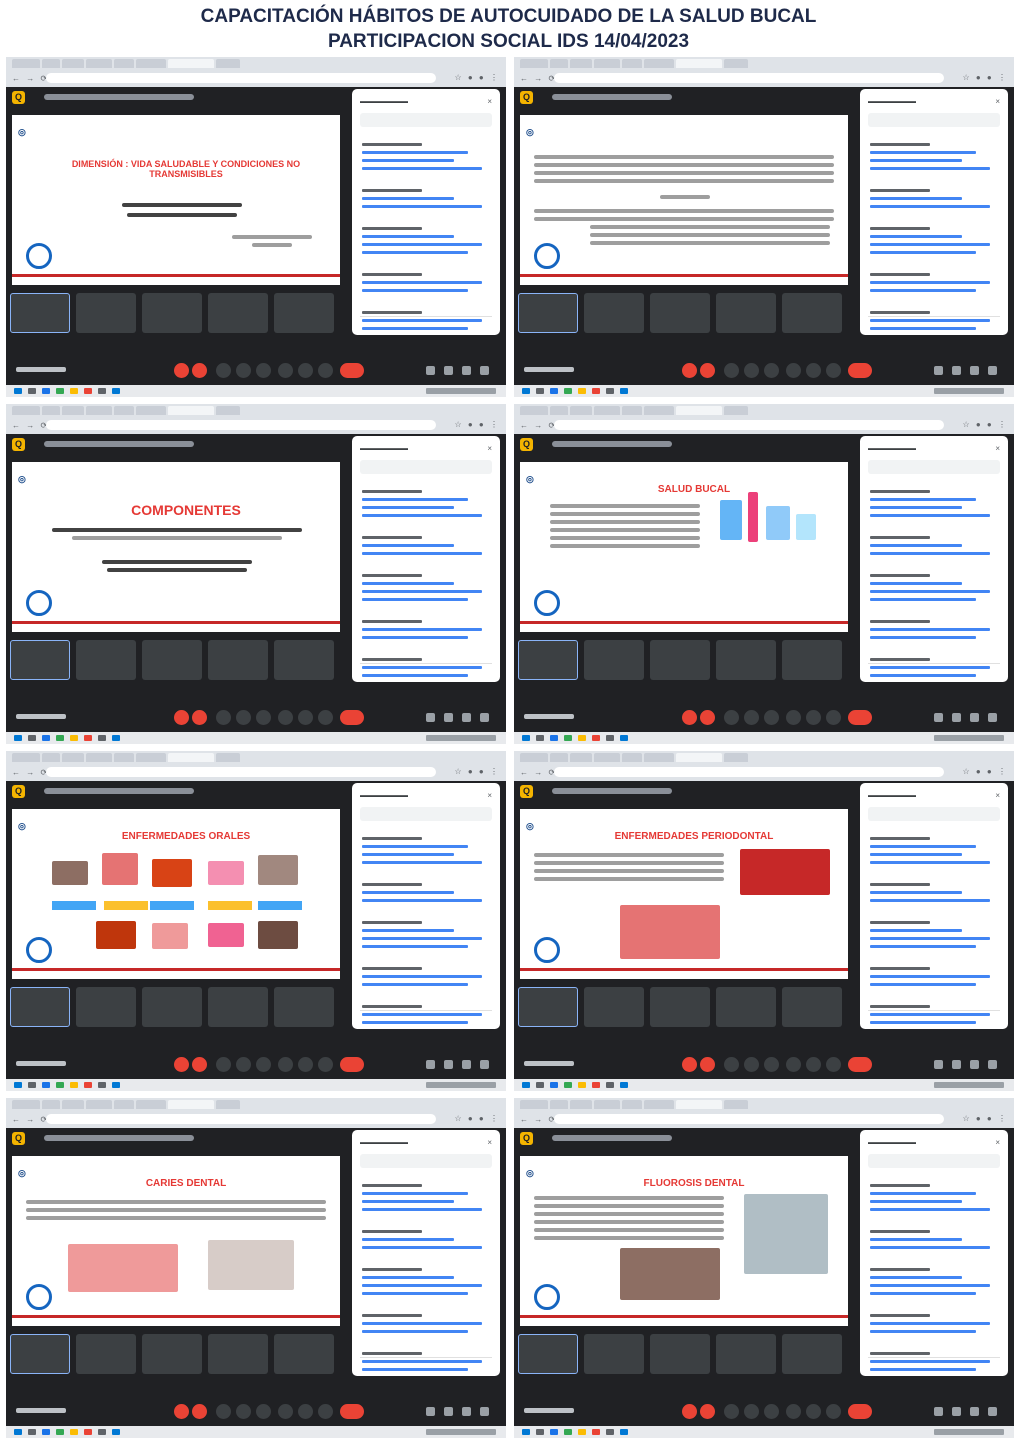 The height and width of the screenshot is (1442, 1017). What do you see at coordinates (985, 771) in the screenshot?
I see `browser-extensions: ☆ ● ● ⋮` at bounding box center [985, 771].